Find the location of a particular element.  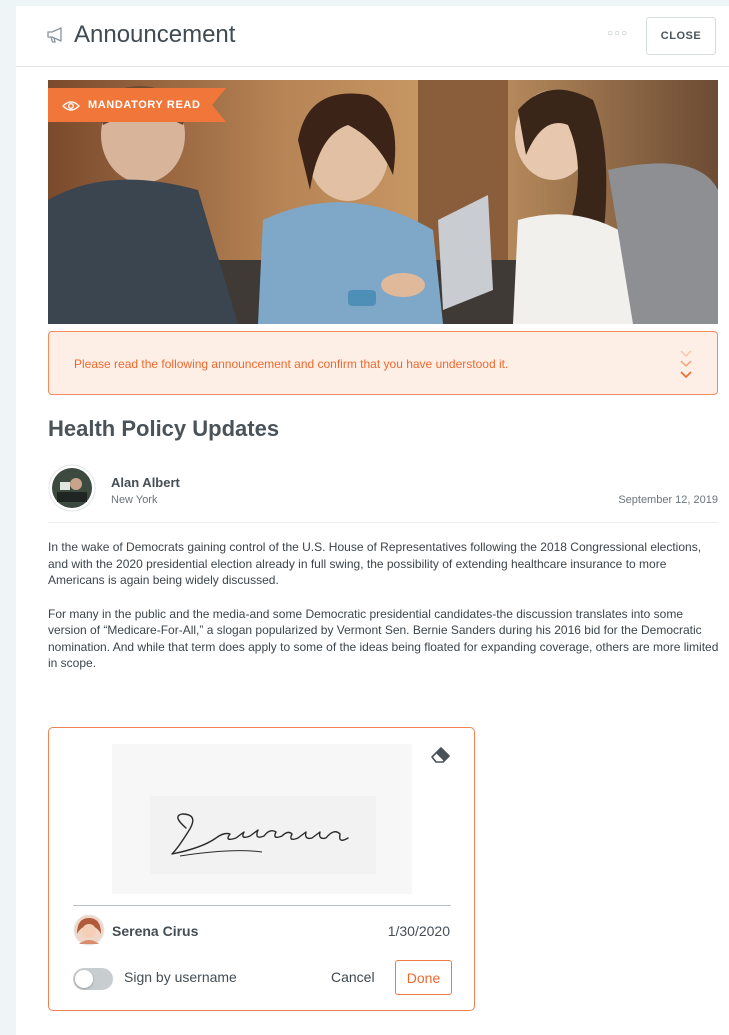

author-location: New York is located at coordinates (134, 500).